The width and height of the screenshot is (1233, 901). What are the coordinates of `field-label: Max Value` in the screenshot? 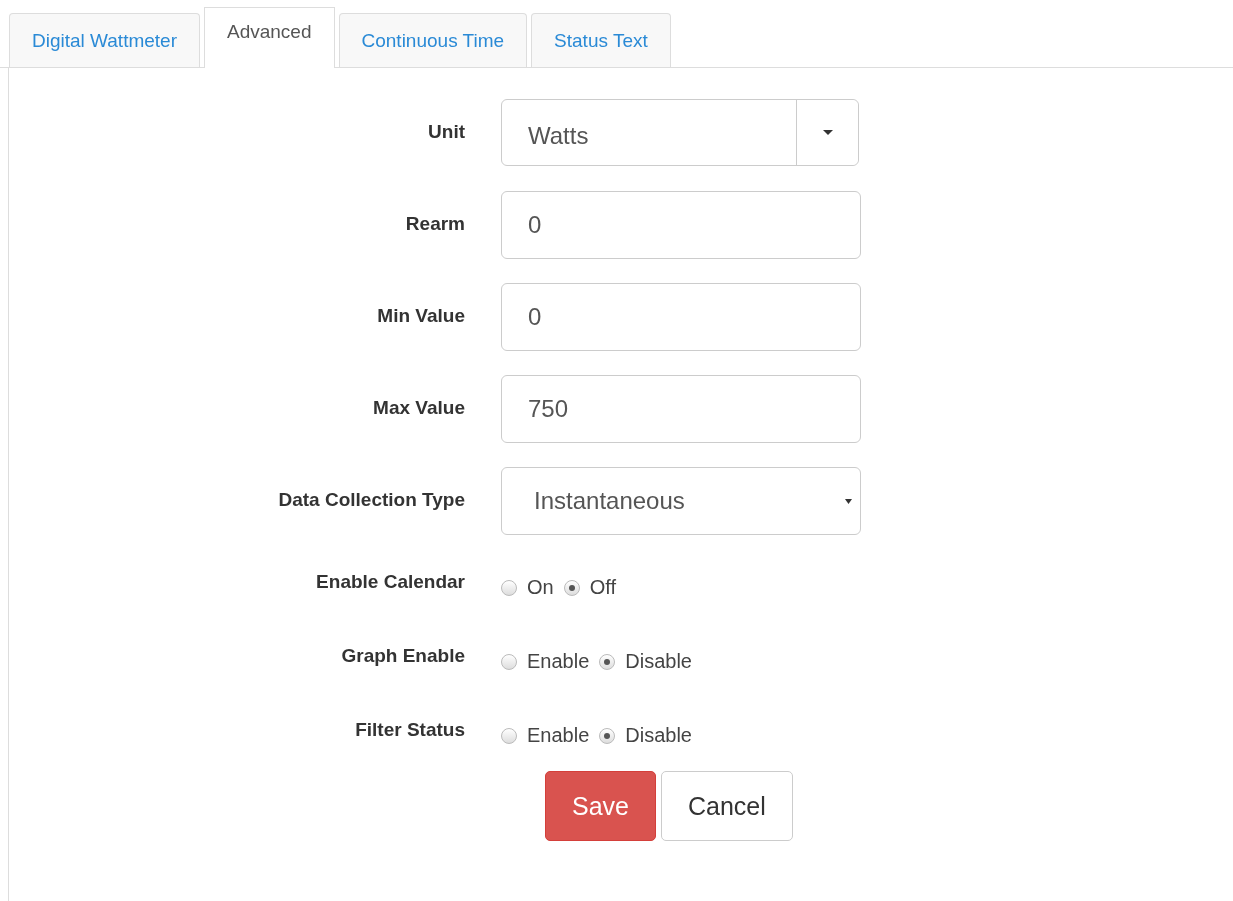 It's located at (419, 407).